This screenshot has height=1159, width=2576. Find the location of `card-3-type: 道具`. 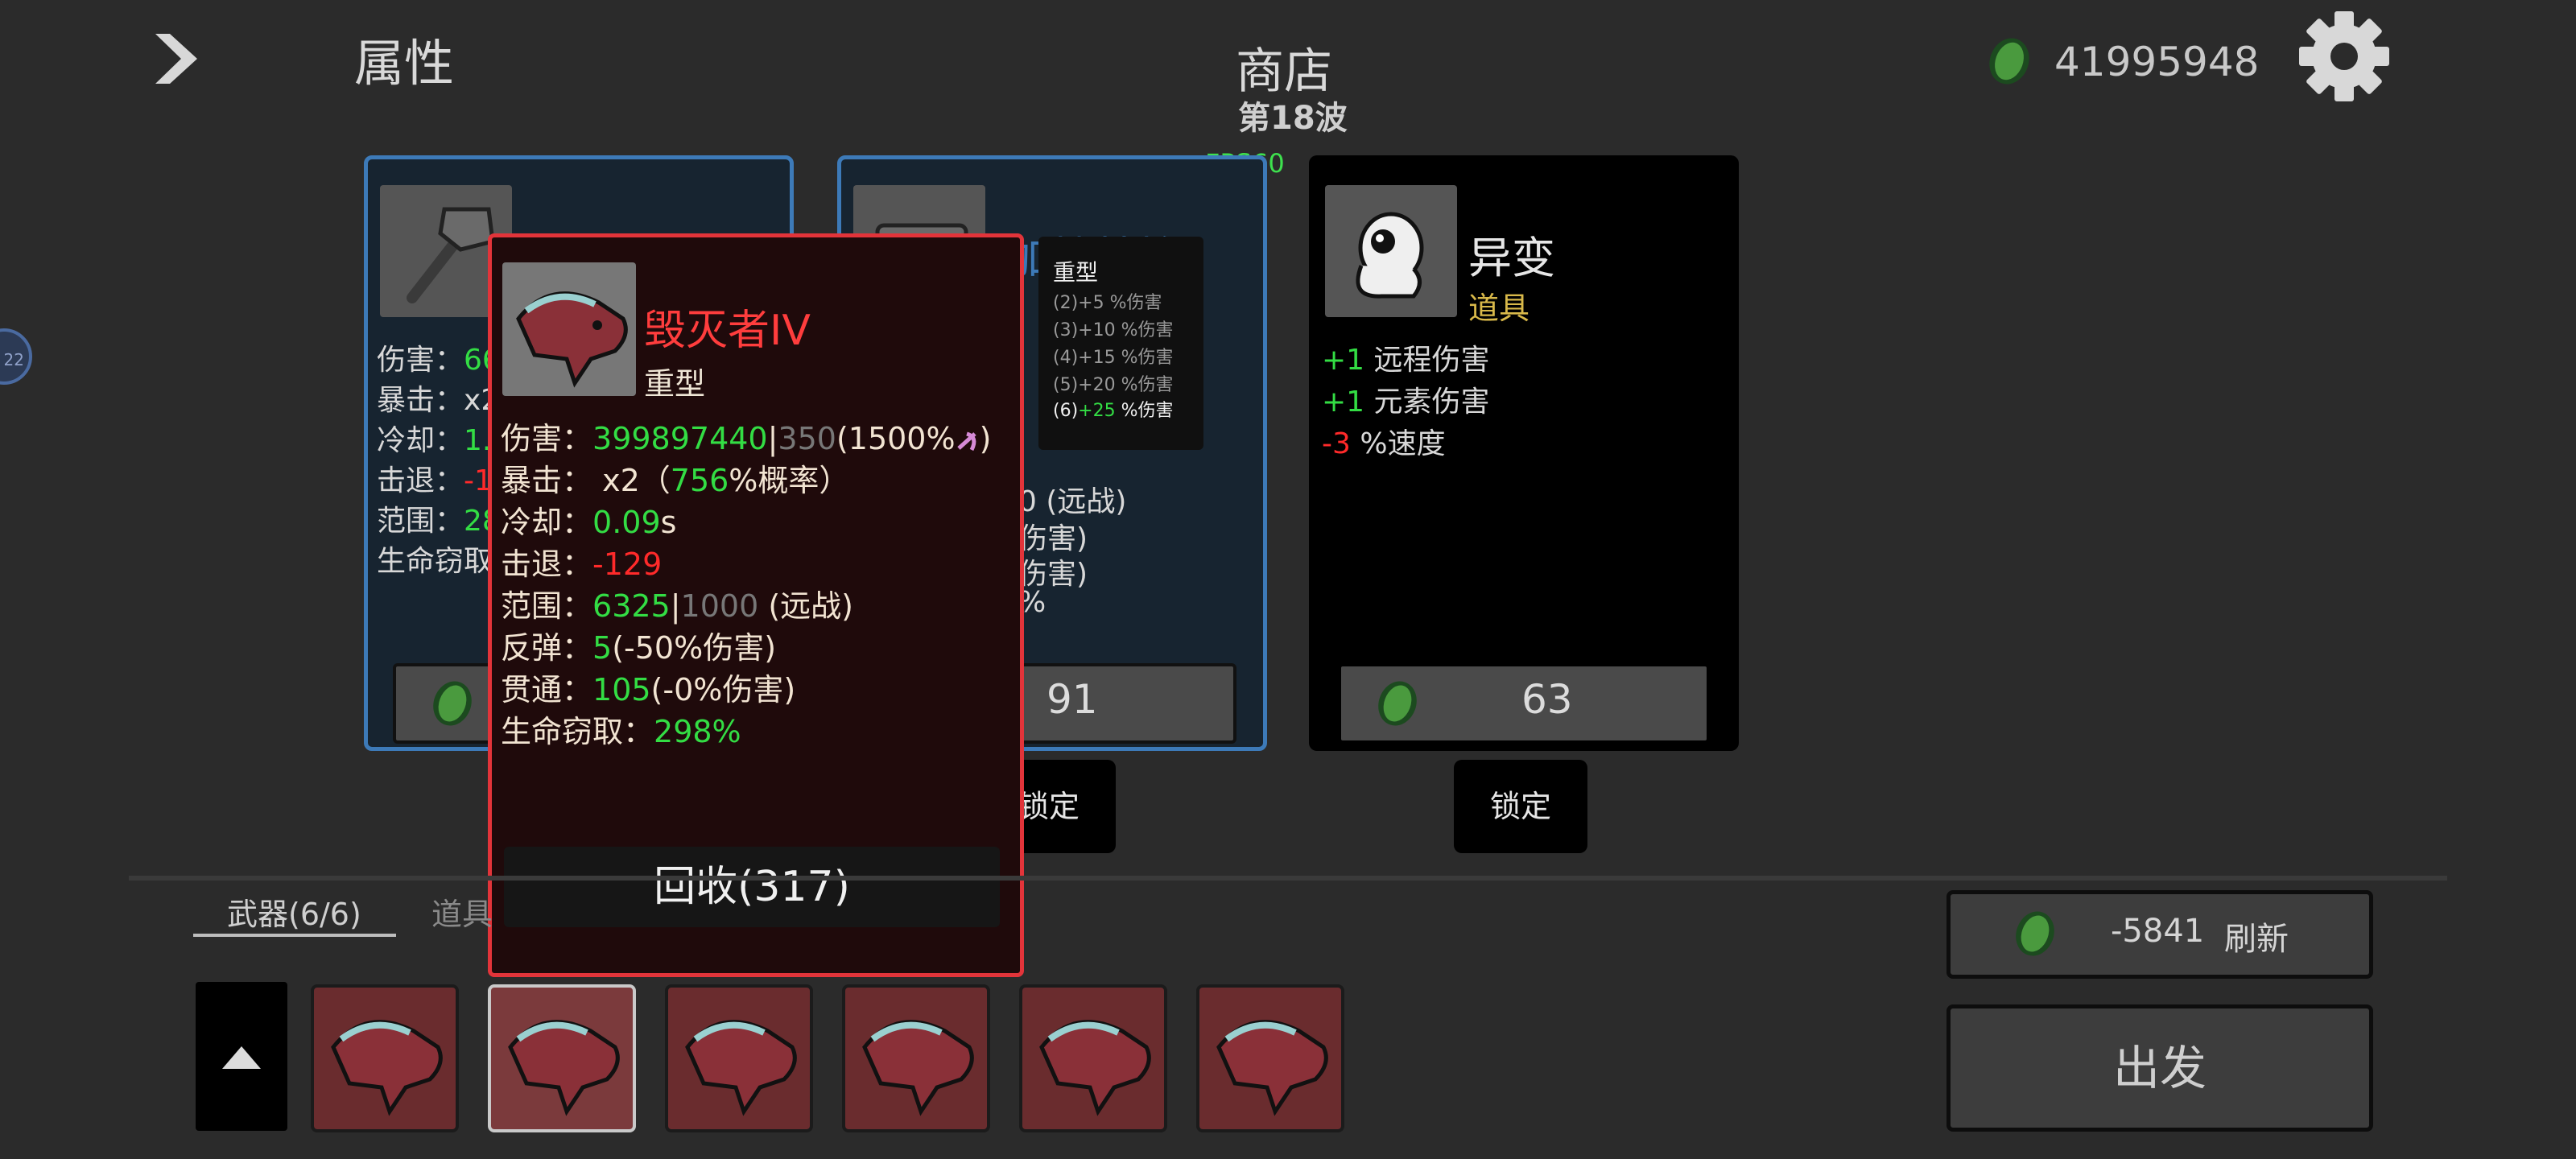

card-3-type: 道具 is located at coordinates (1499, 308).